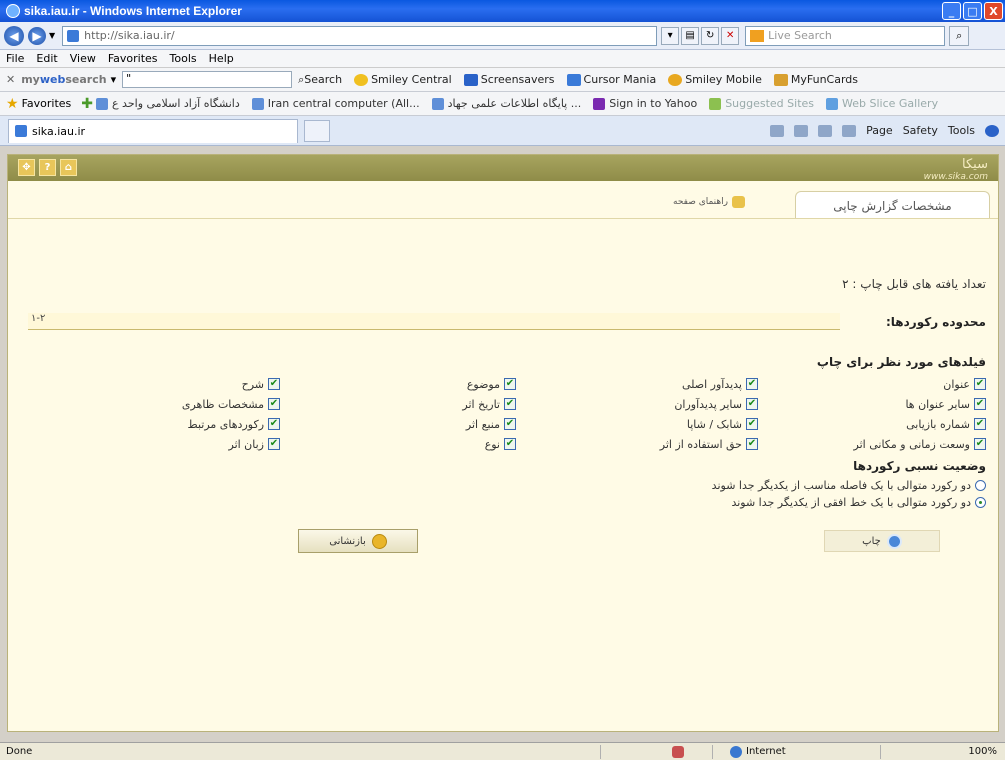  I want to click on security-zone: Internet, so click(758, 751).